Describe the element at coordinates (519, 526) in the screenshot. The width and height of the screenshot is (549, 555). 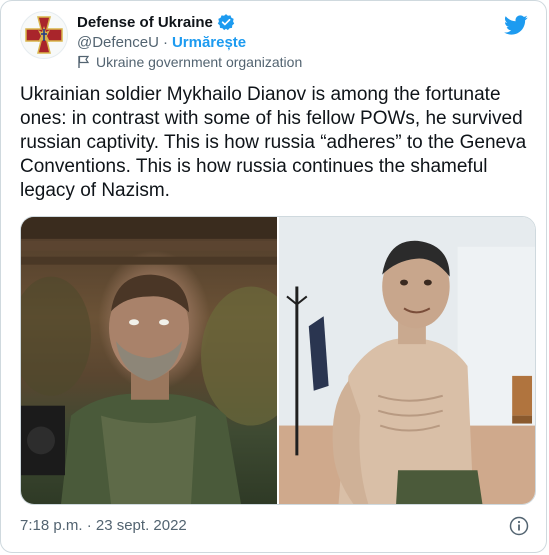
I see `info-icon` at that location.